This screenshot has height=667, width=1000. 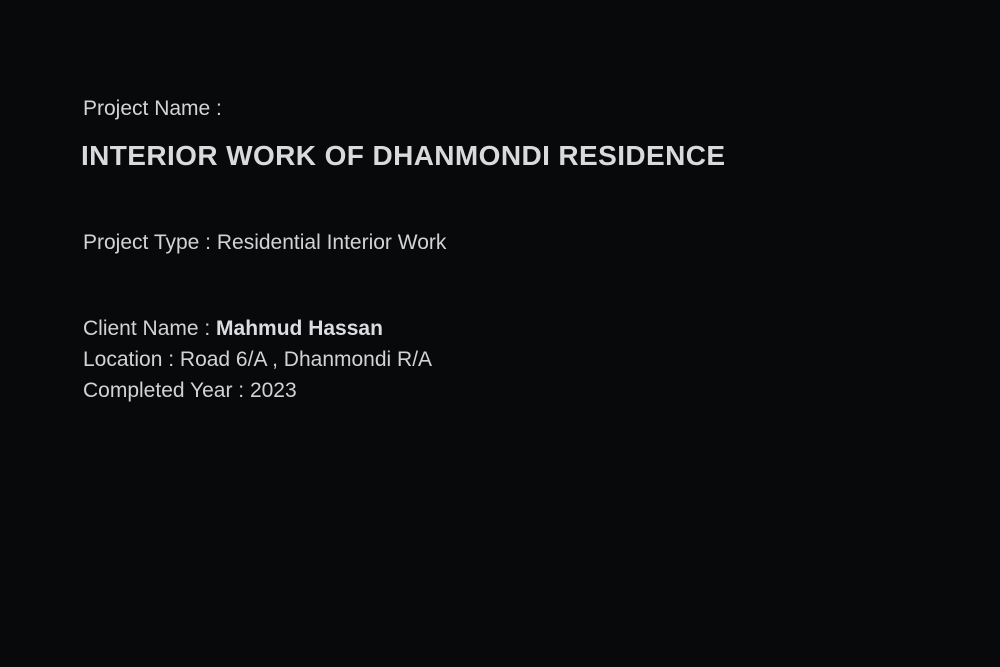 I want to click on location-line: Location : Road 6/A , Dhanmondi R/A, so click(x=258, y=359).